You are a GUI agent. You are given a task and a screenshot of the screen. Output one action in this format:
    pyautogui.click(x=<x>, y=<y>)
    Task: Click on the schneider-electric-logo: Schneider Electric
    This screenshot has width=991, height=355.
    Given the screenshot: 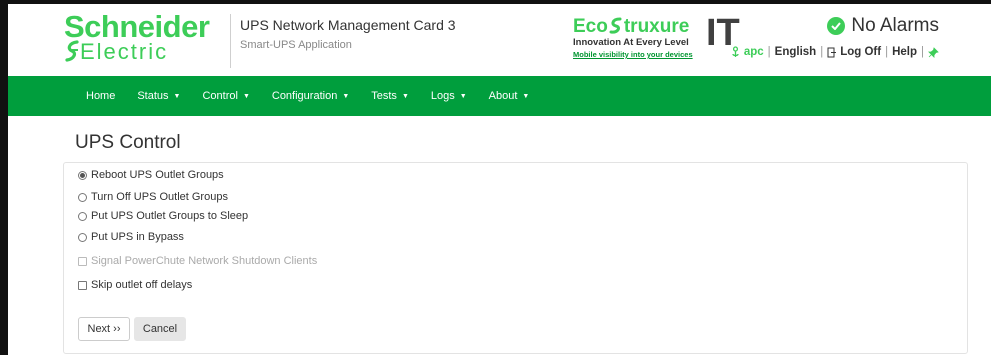 What is the action you would take?
    pyautogui.click(x=144, y=41)
    